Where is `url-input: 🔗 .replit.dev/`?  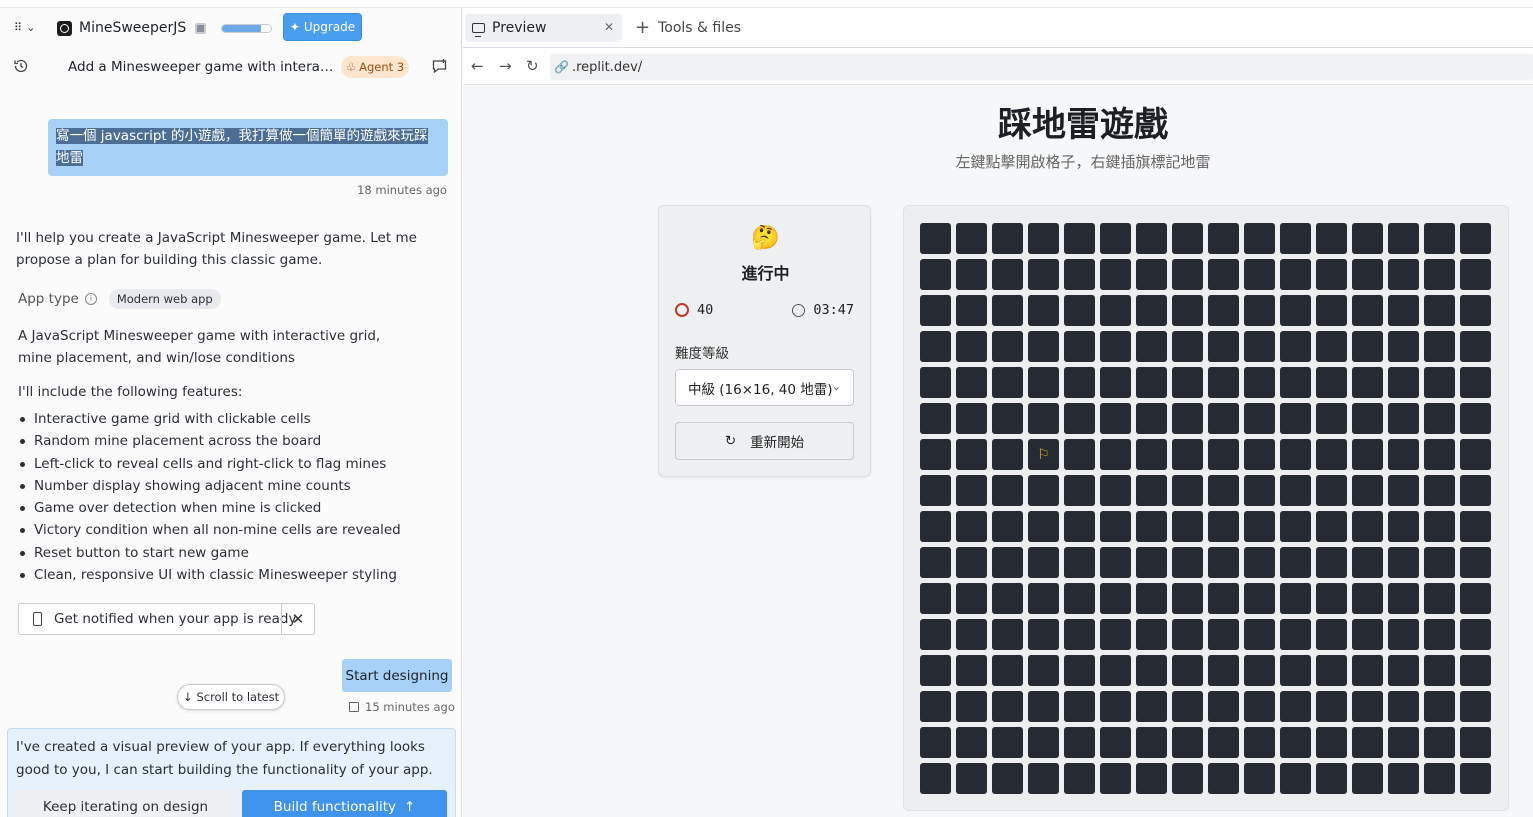 url-input: 🔗 .replit.dev/ is located at coordinates (1041, 67).